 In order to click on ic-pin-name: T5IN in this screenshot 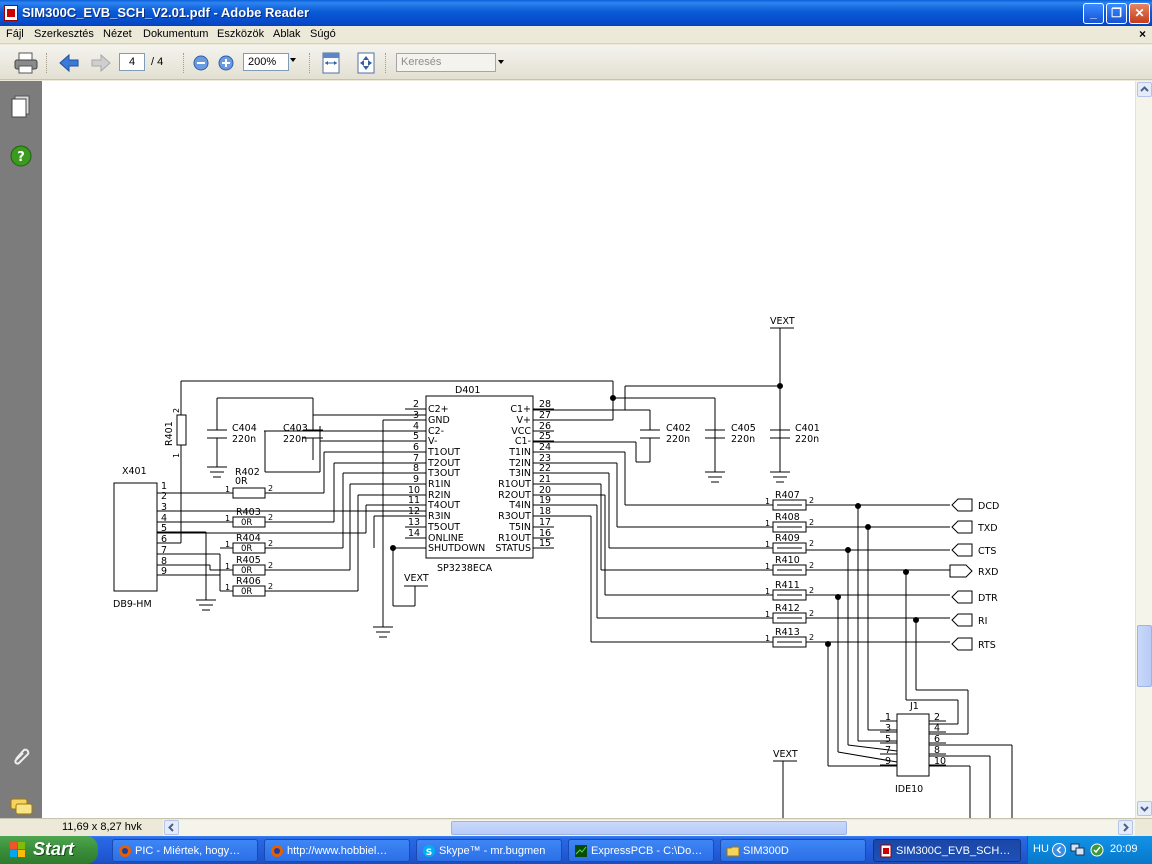, I will do `click(519, 527)`.